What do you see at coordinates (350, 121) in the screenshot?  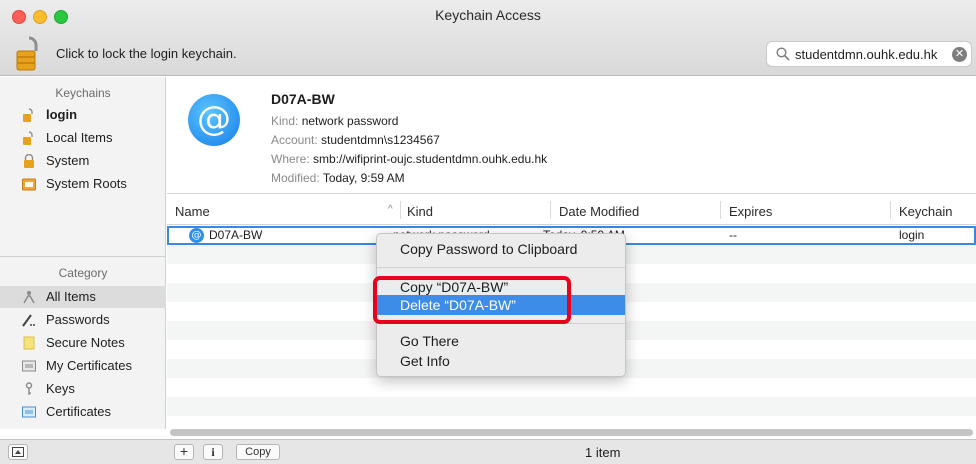 I see `kind-value: network password` at bounding box center [350, 121].